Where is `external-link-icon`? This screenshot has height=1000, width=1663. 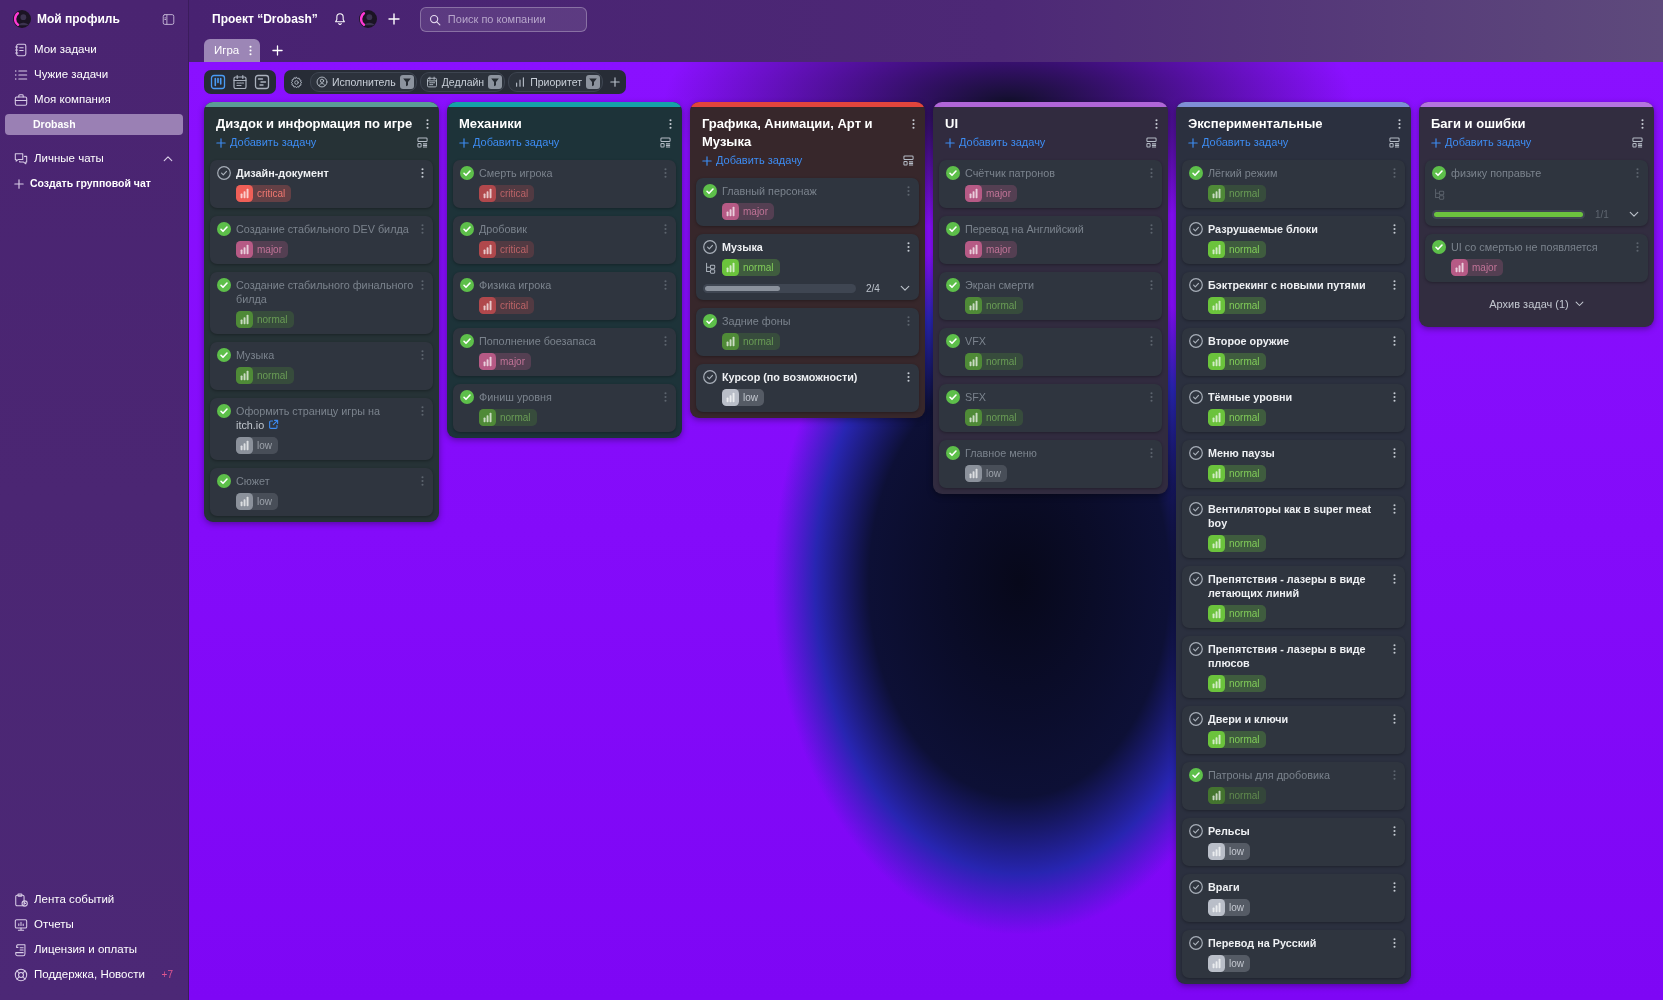
external-link-icon is located at coordinates (274, 424).